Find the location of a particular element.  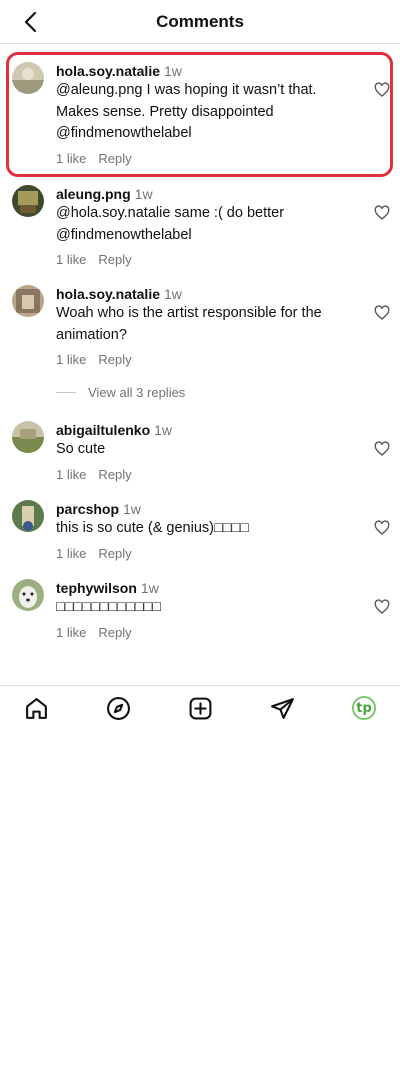

tab-home is located at coordinates (36, 708).